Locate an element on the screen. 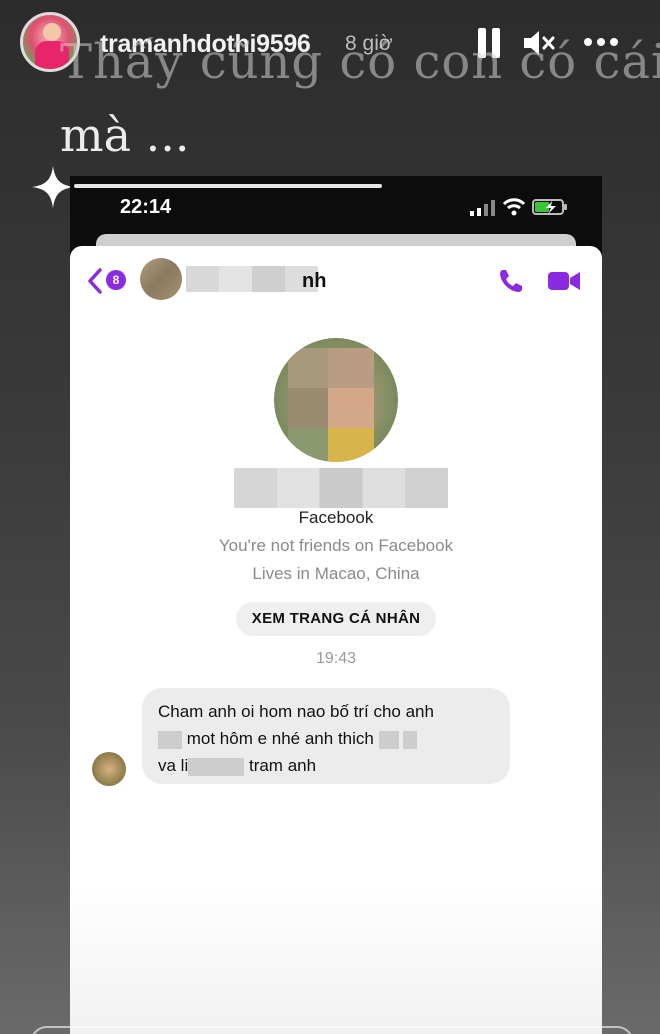 This screenshot has height=1034, width=660. sender-avatar is located at coordinates (109, 769).